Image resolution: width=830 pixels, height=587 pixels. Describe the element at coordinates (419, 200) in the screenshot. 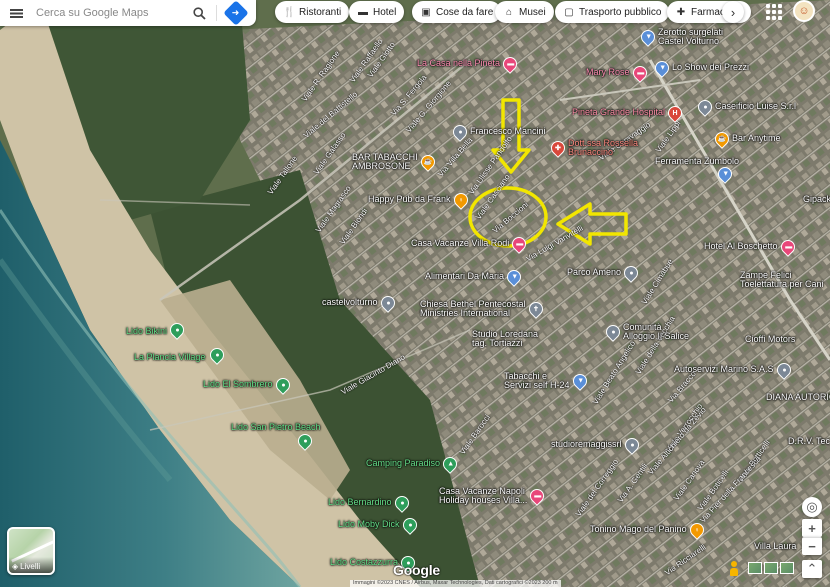

I see `place-happy-pub: Happy Pub da Frank ♀` at that location.